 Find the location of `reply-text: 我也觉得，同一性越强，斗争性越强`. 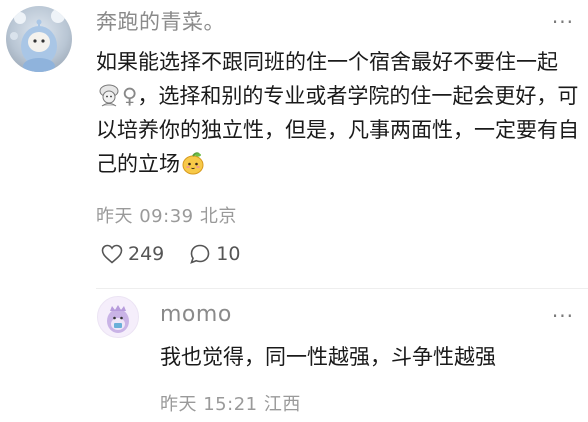

reply-text: 我也觉得，同一性越强，斗争性越强 is located at coordinates (328, 357).